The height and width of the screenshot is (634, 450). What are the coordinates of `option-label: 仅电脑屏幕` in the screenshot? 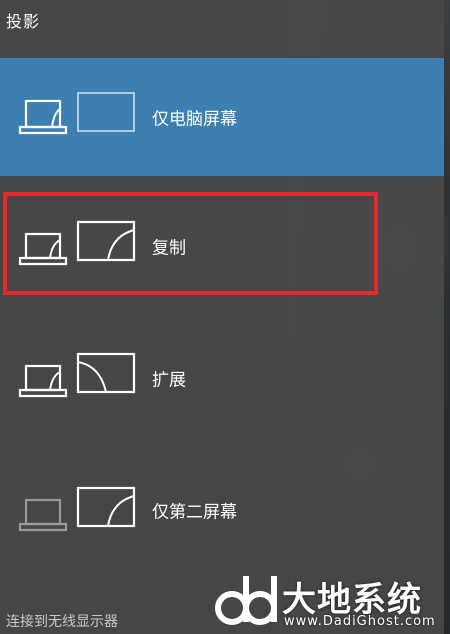 It's located at (194, 119).